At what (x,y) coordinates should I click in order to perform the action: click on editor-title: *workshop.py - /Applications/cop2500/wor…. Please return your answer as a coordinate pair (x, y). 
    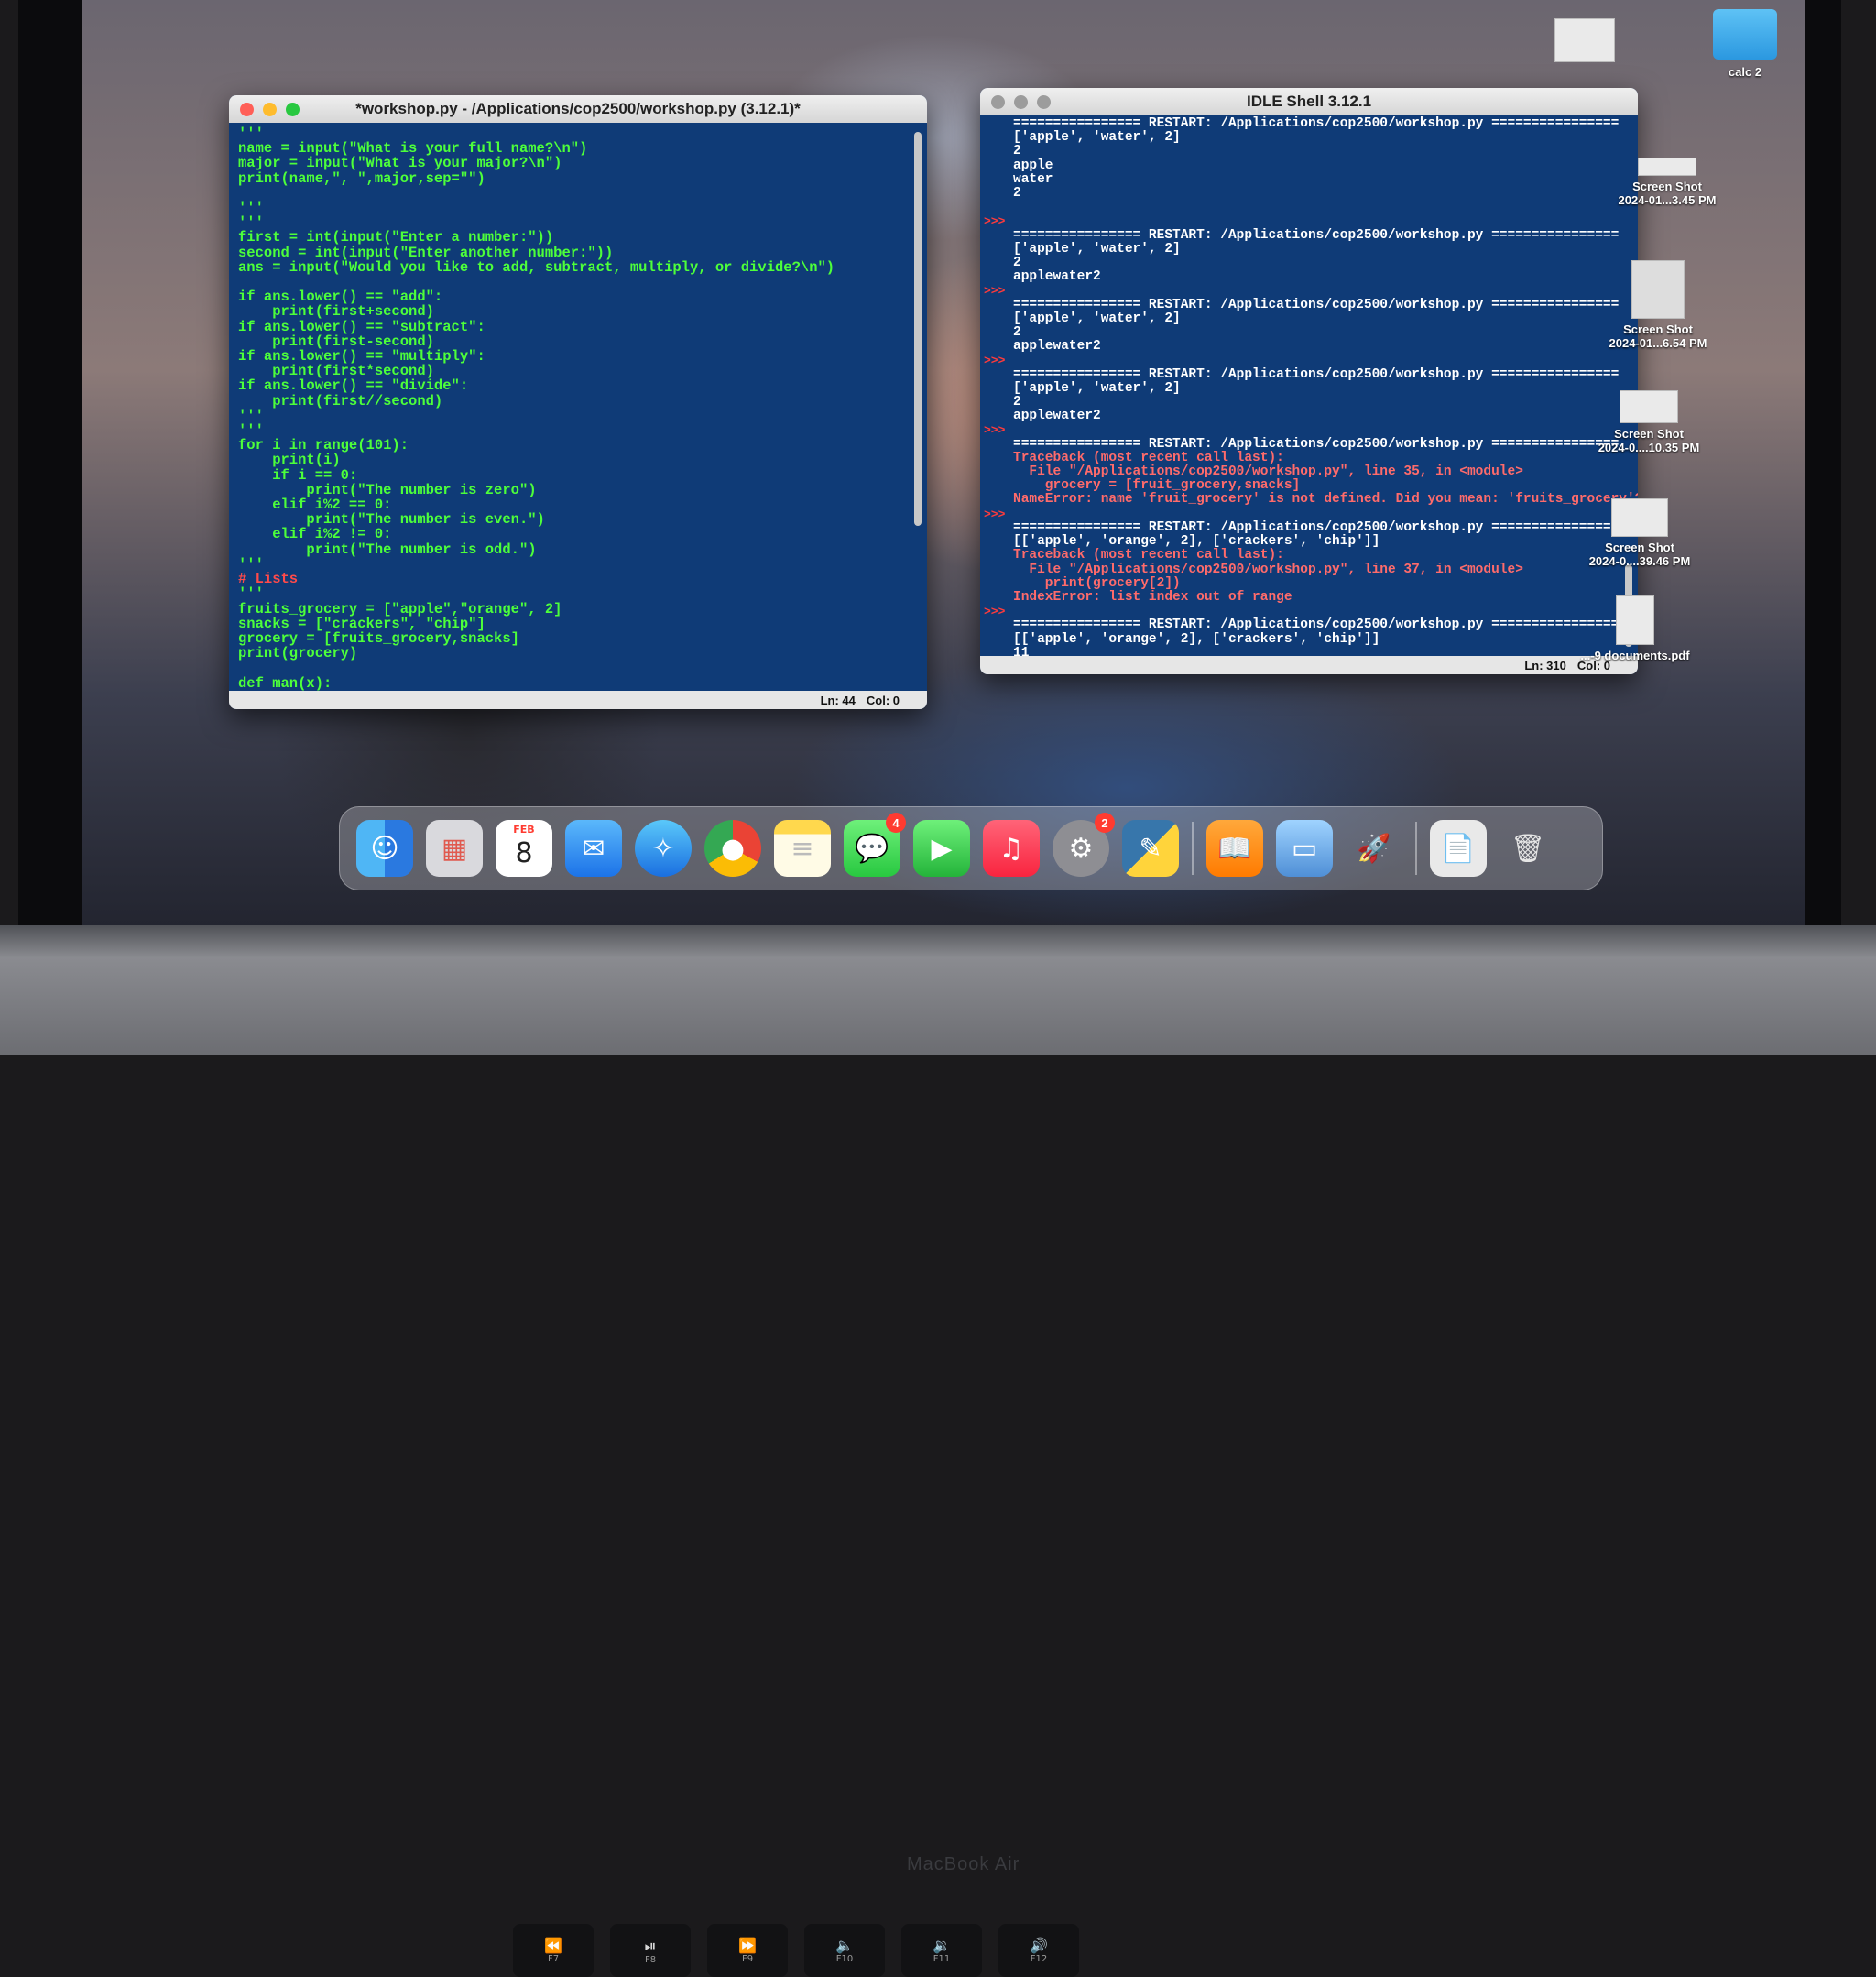
    Looking at the image, I should click on (578, 108).